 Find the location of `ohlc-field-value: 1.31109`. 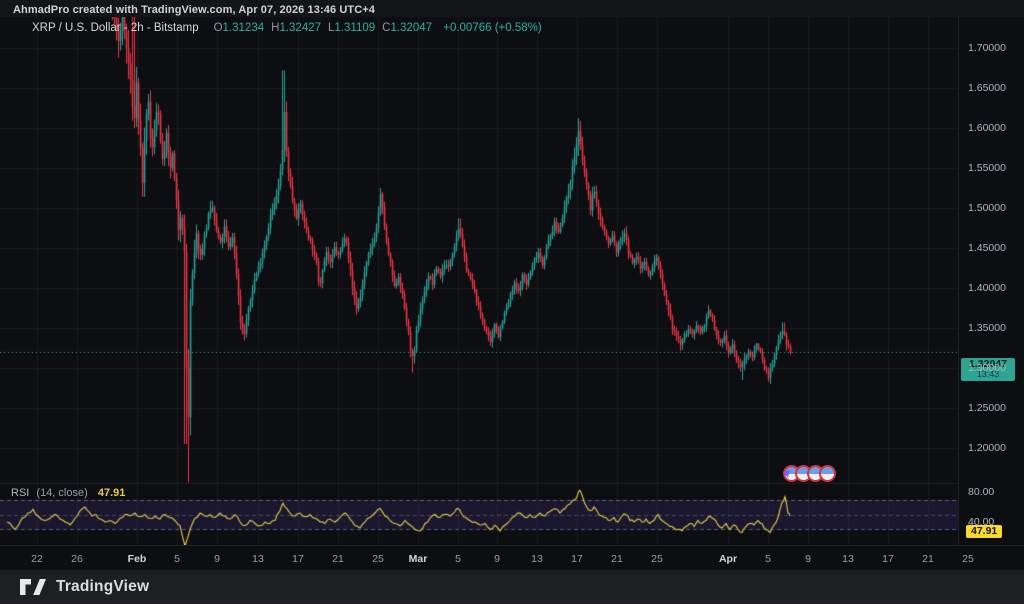

ohlc-field-value: 1.31109 is located at coordinates (355, 28).